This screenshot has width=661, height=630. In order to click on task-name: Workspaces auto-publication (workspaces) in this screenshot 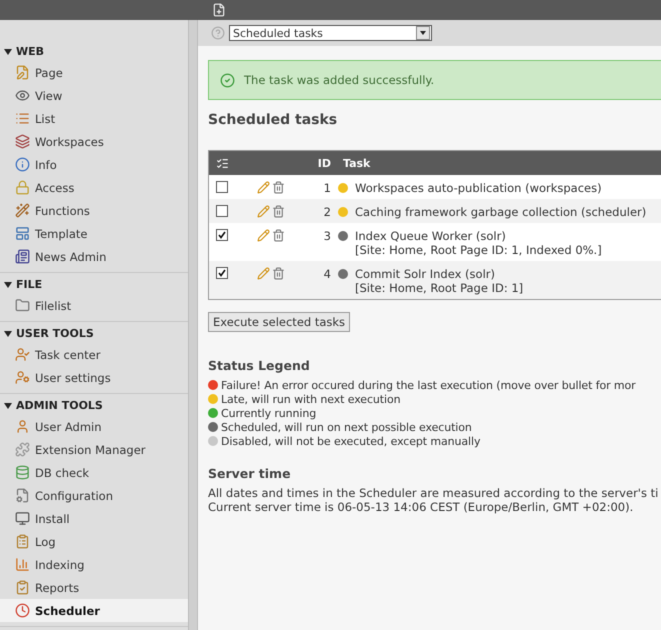, I will do `click(479, 188)`.